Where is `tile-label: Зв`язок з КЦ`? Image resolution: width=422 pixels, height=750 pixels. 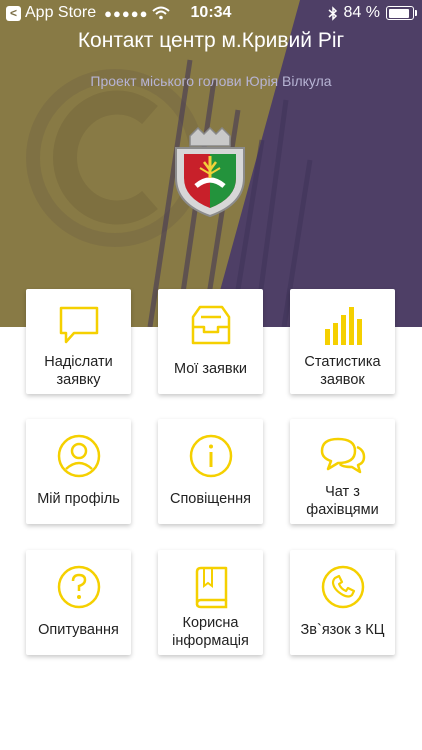
tile-label: Зв`язок з КЦ is located at coordinates (342, 630).